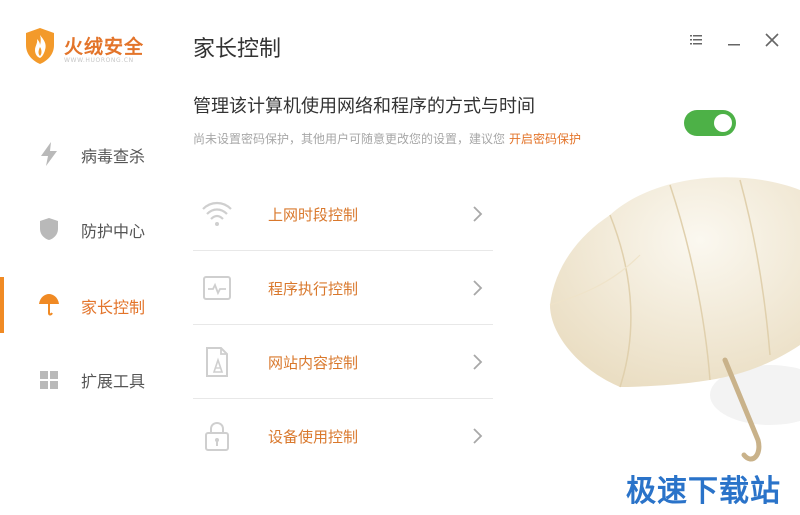 This screenshot has height=515, width=800. What do you see at coordinates (113, 307) in the screenshot?
I see `sidebar-item-label: 家长控制` at bounding box center [113, 307].